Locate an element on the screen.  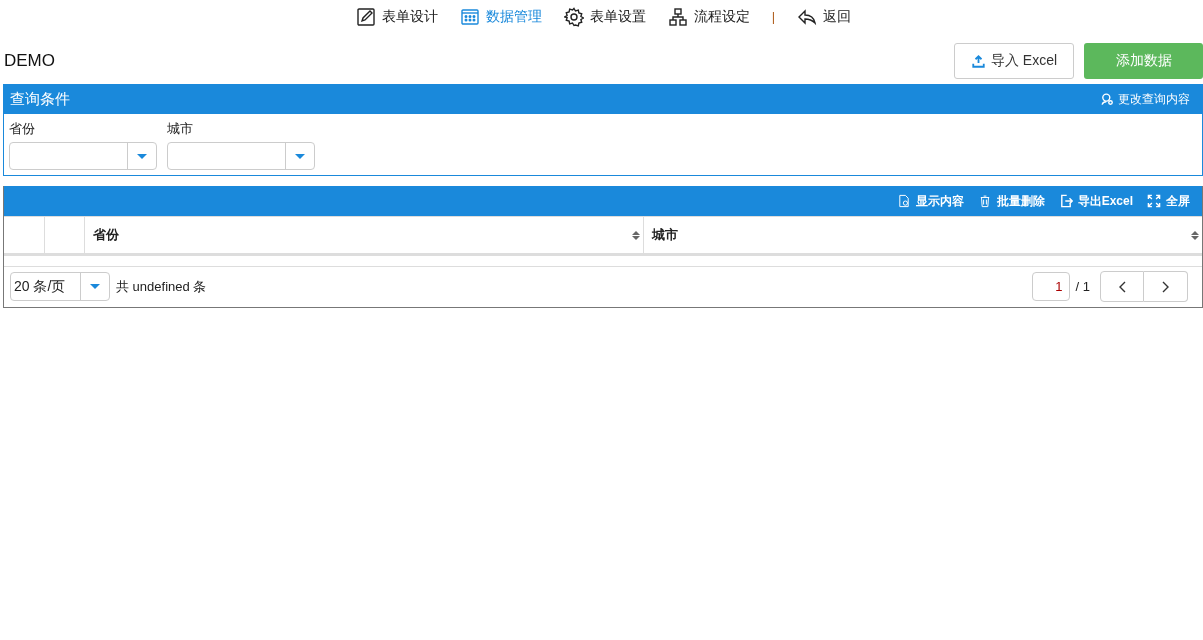
chevron-left-icon is located at coordinates (1122, 286).